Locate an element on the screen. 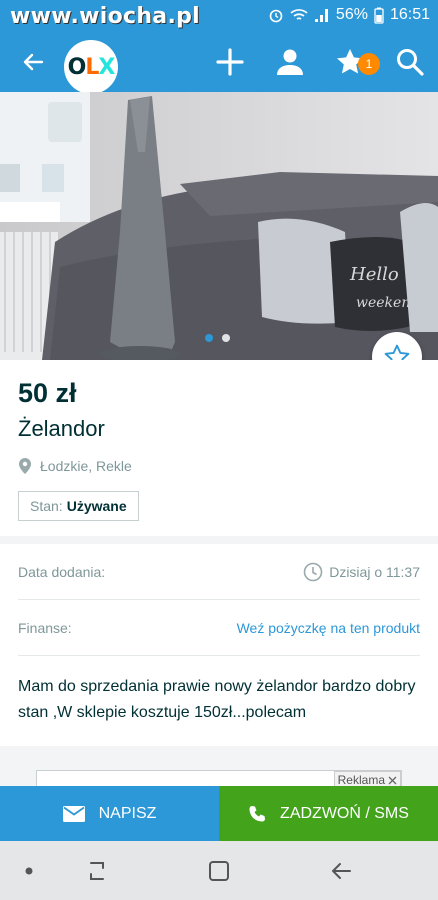 This screenshot has width=438, height=900. pillow-text: Hello is located at coordinates (374, 274).